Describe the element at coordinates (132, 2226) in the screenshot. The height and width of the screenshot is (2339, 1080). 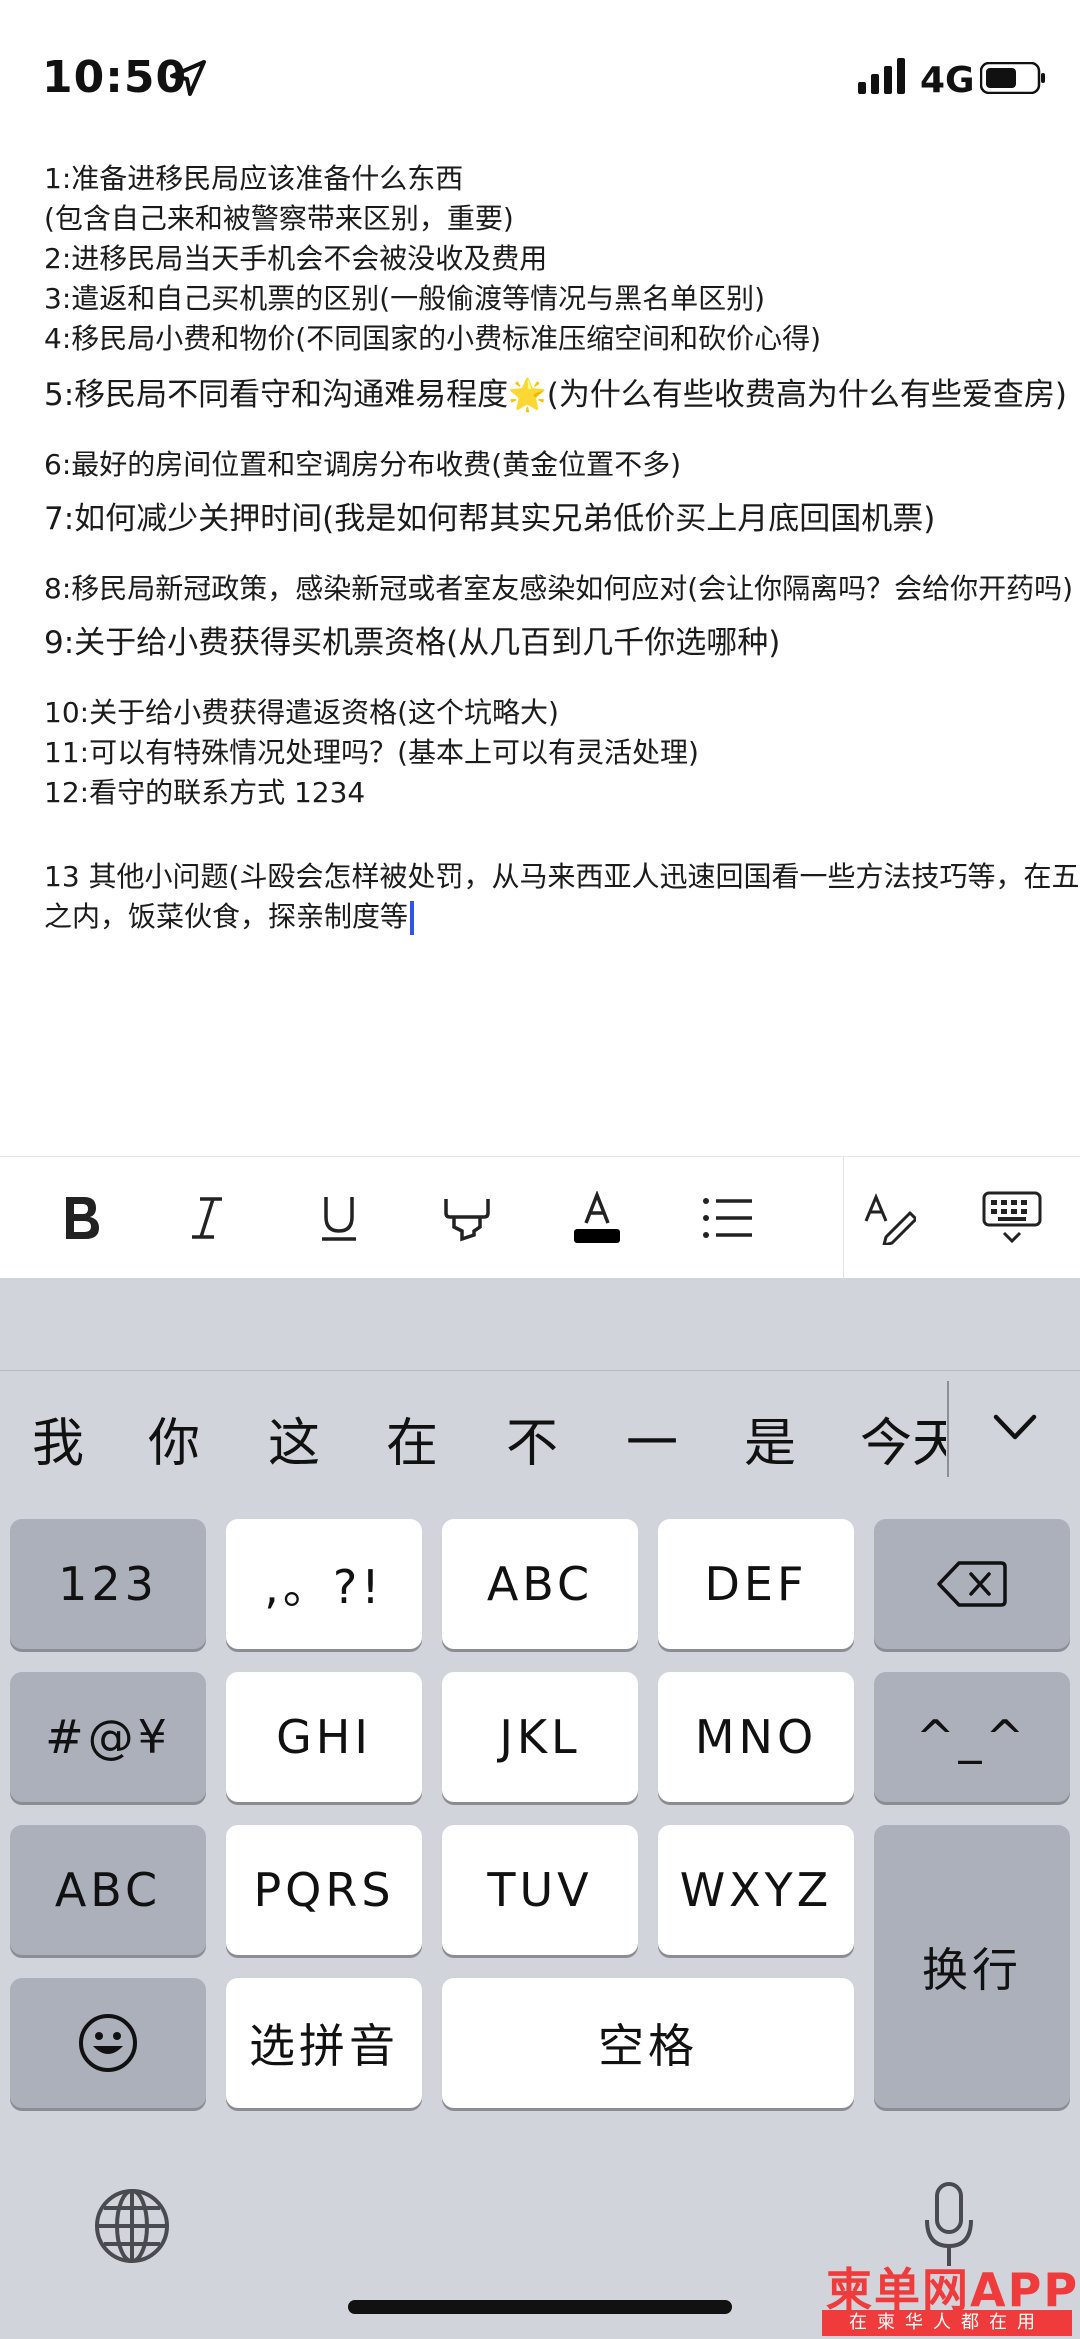
I see `globe-icon` at that location.